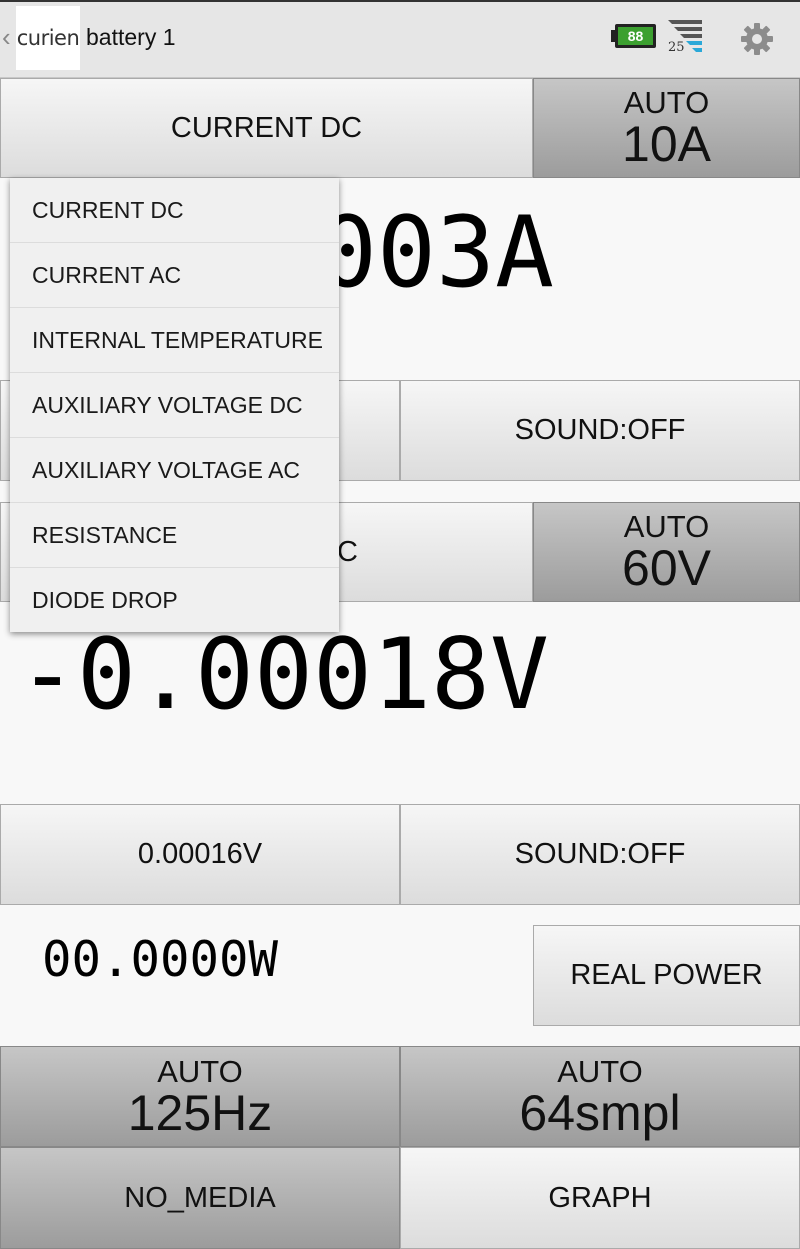 The height and width of the screenshot is (1249, 800). What do you see at coordinates (174, 535) in the screenshot?
I see `dropdown-item-resistance: RESISTANCE` at bounding box center [174, 535].